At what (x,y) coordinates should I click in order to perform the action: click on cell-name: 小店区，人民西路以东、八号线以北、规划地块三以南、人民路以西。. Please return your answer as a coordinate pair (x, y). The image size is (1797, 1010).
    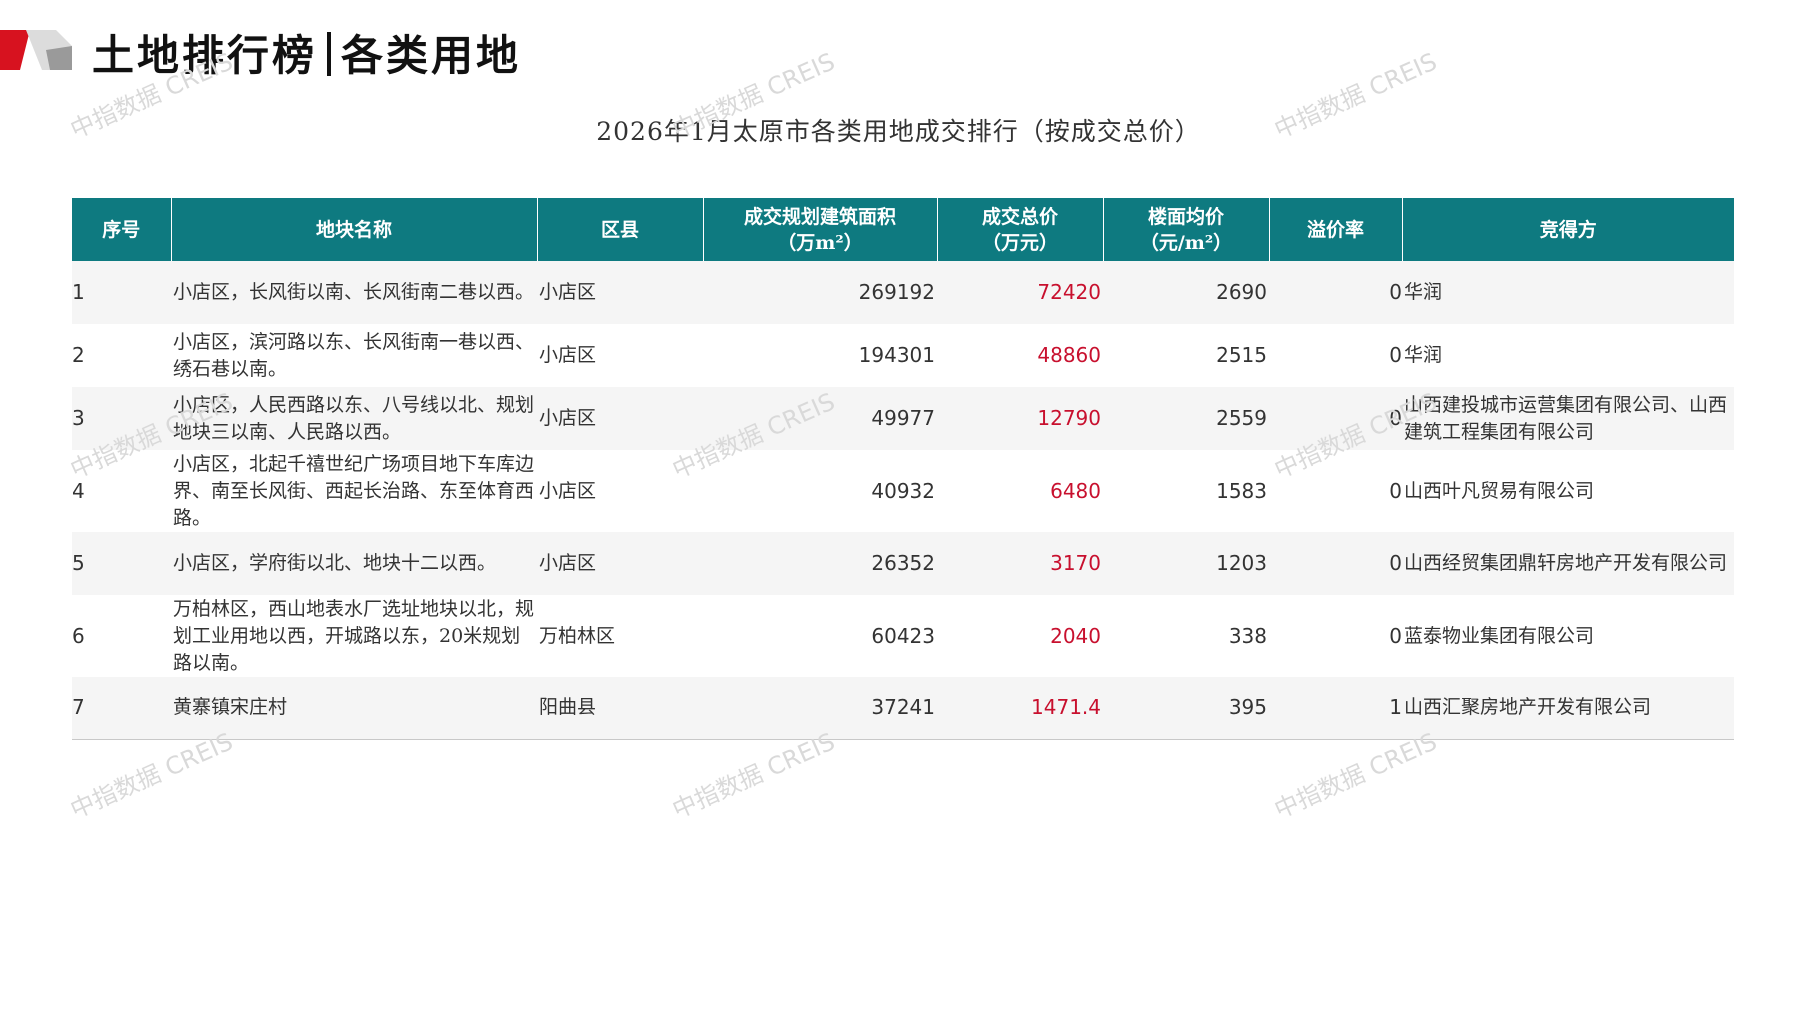
    Looking at the image, I should click on (354, 418).